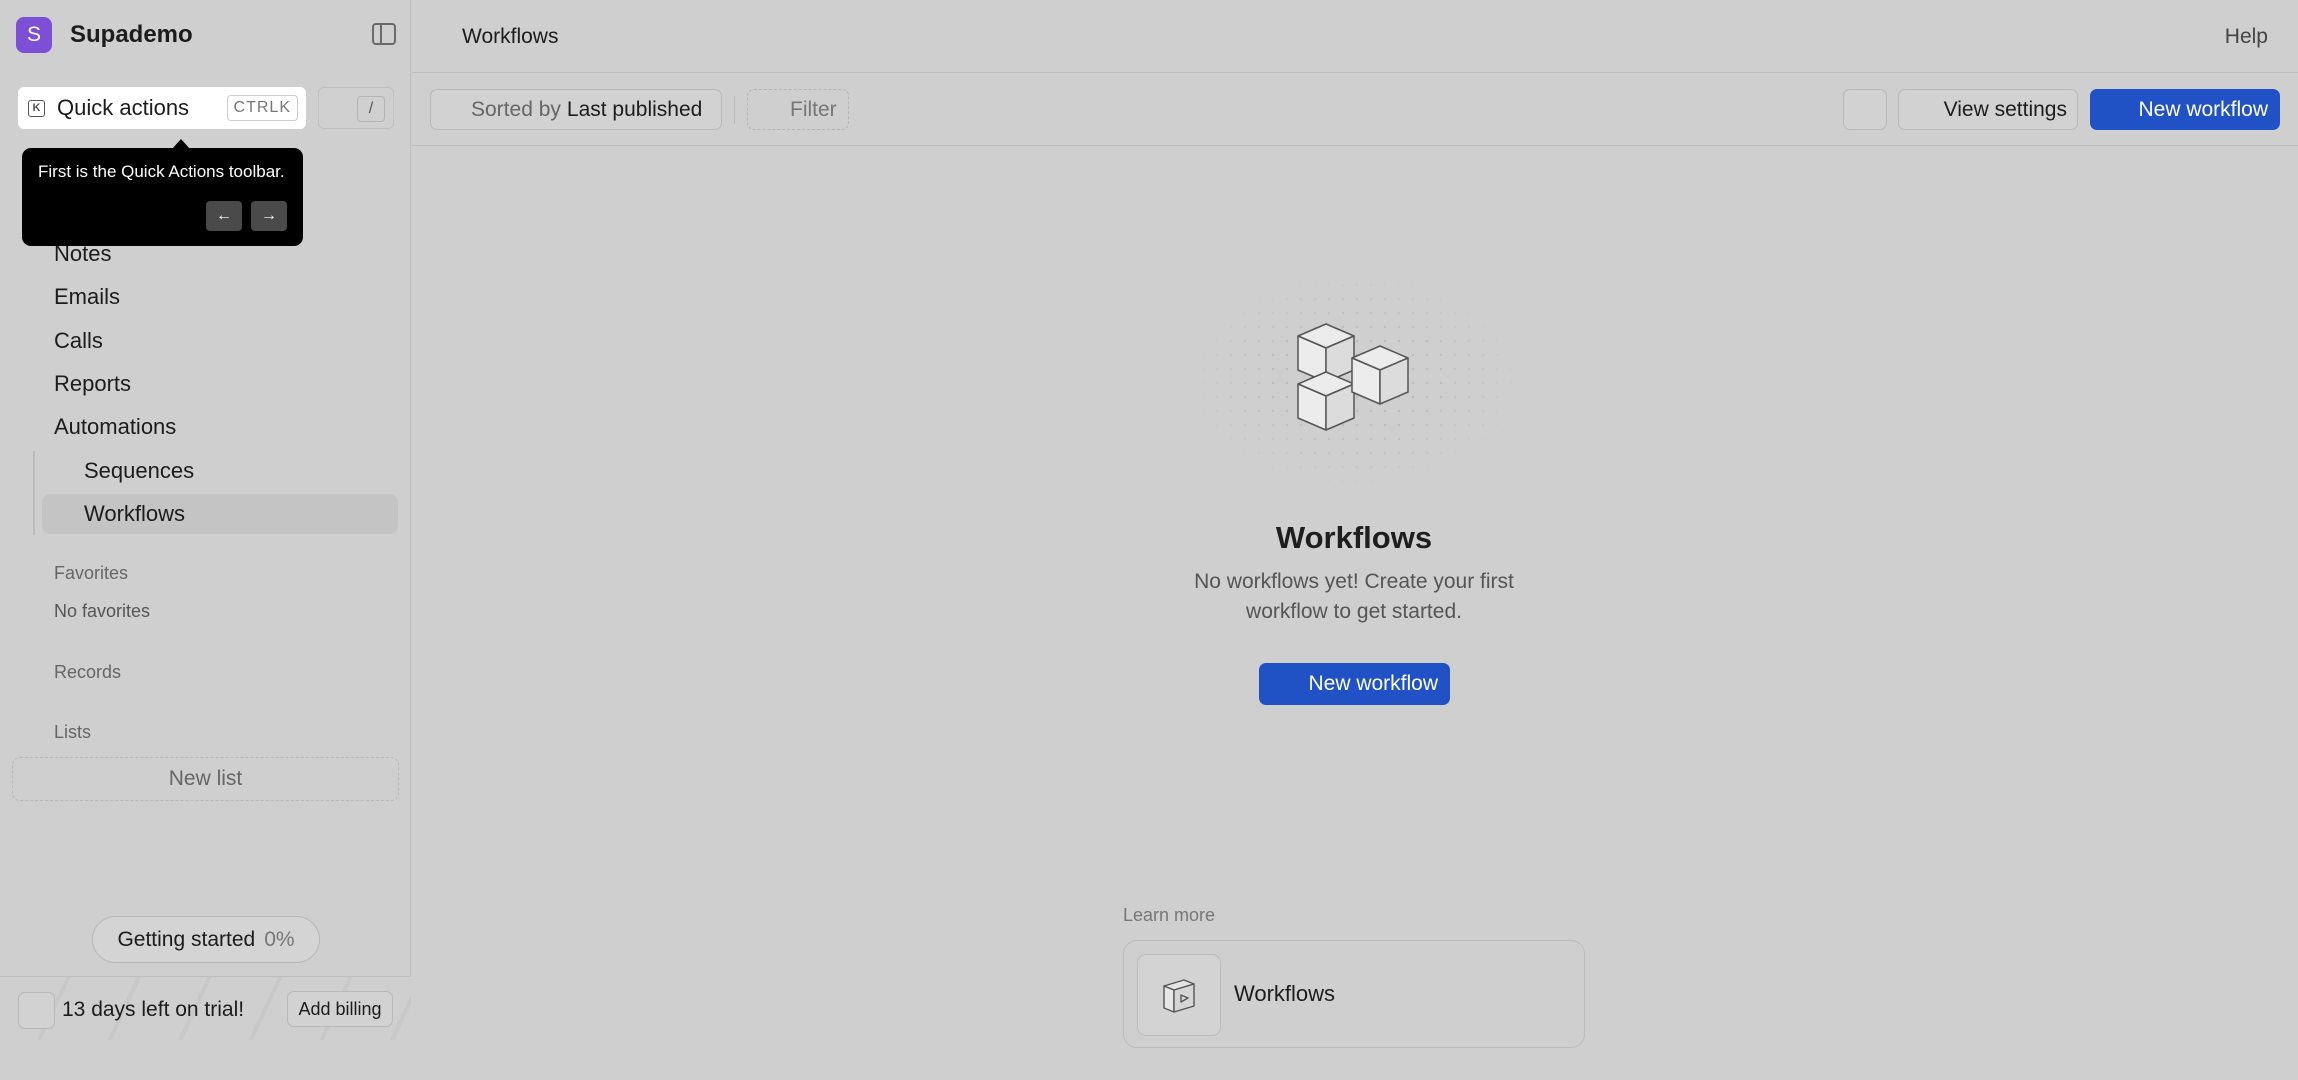  I want to click on records-heading: Records, so click(87, 672).